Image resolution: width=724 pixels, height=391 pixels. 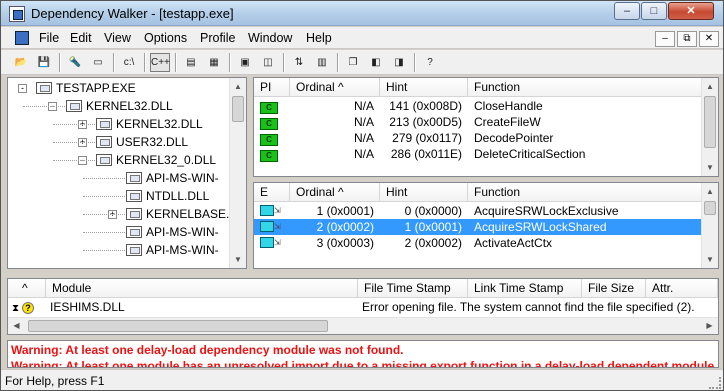 What do you see at coordinates (214, 62) in the screenshot?
I see `properties-icon: ▦` at bounding box center [214, 62].